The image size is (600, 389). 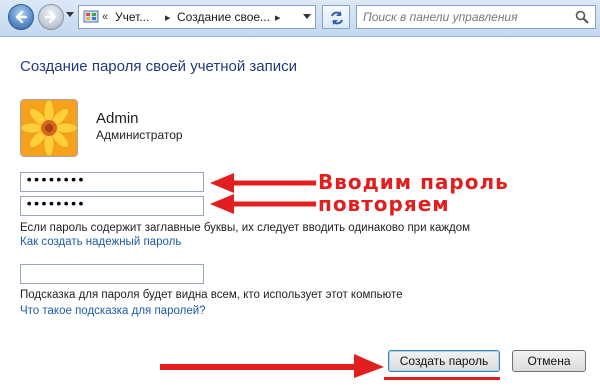 What do you see at coordinates (112, 182) in the screenshot?
I see `new-password-input: ••••••••` at bounding box center [112, 182].